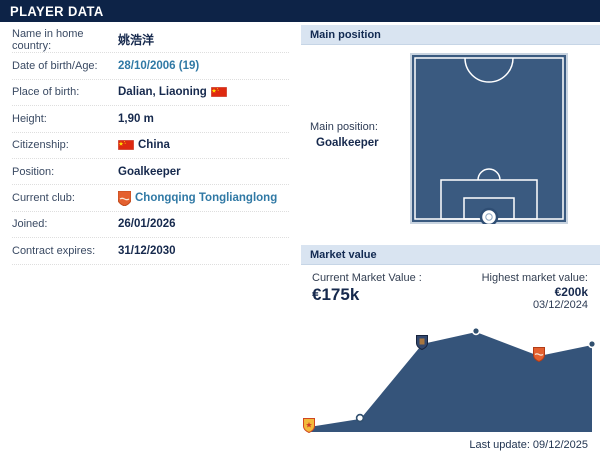  Describe the element at coordinates (33, 171) in the screenshot. I see `info-label: Position:` at that location.